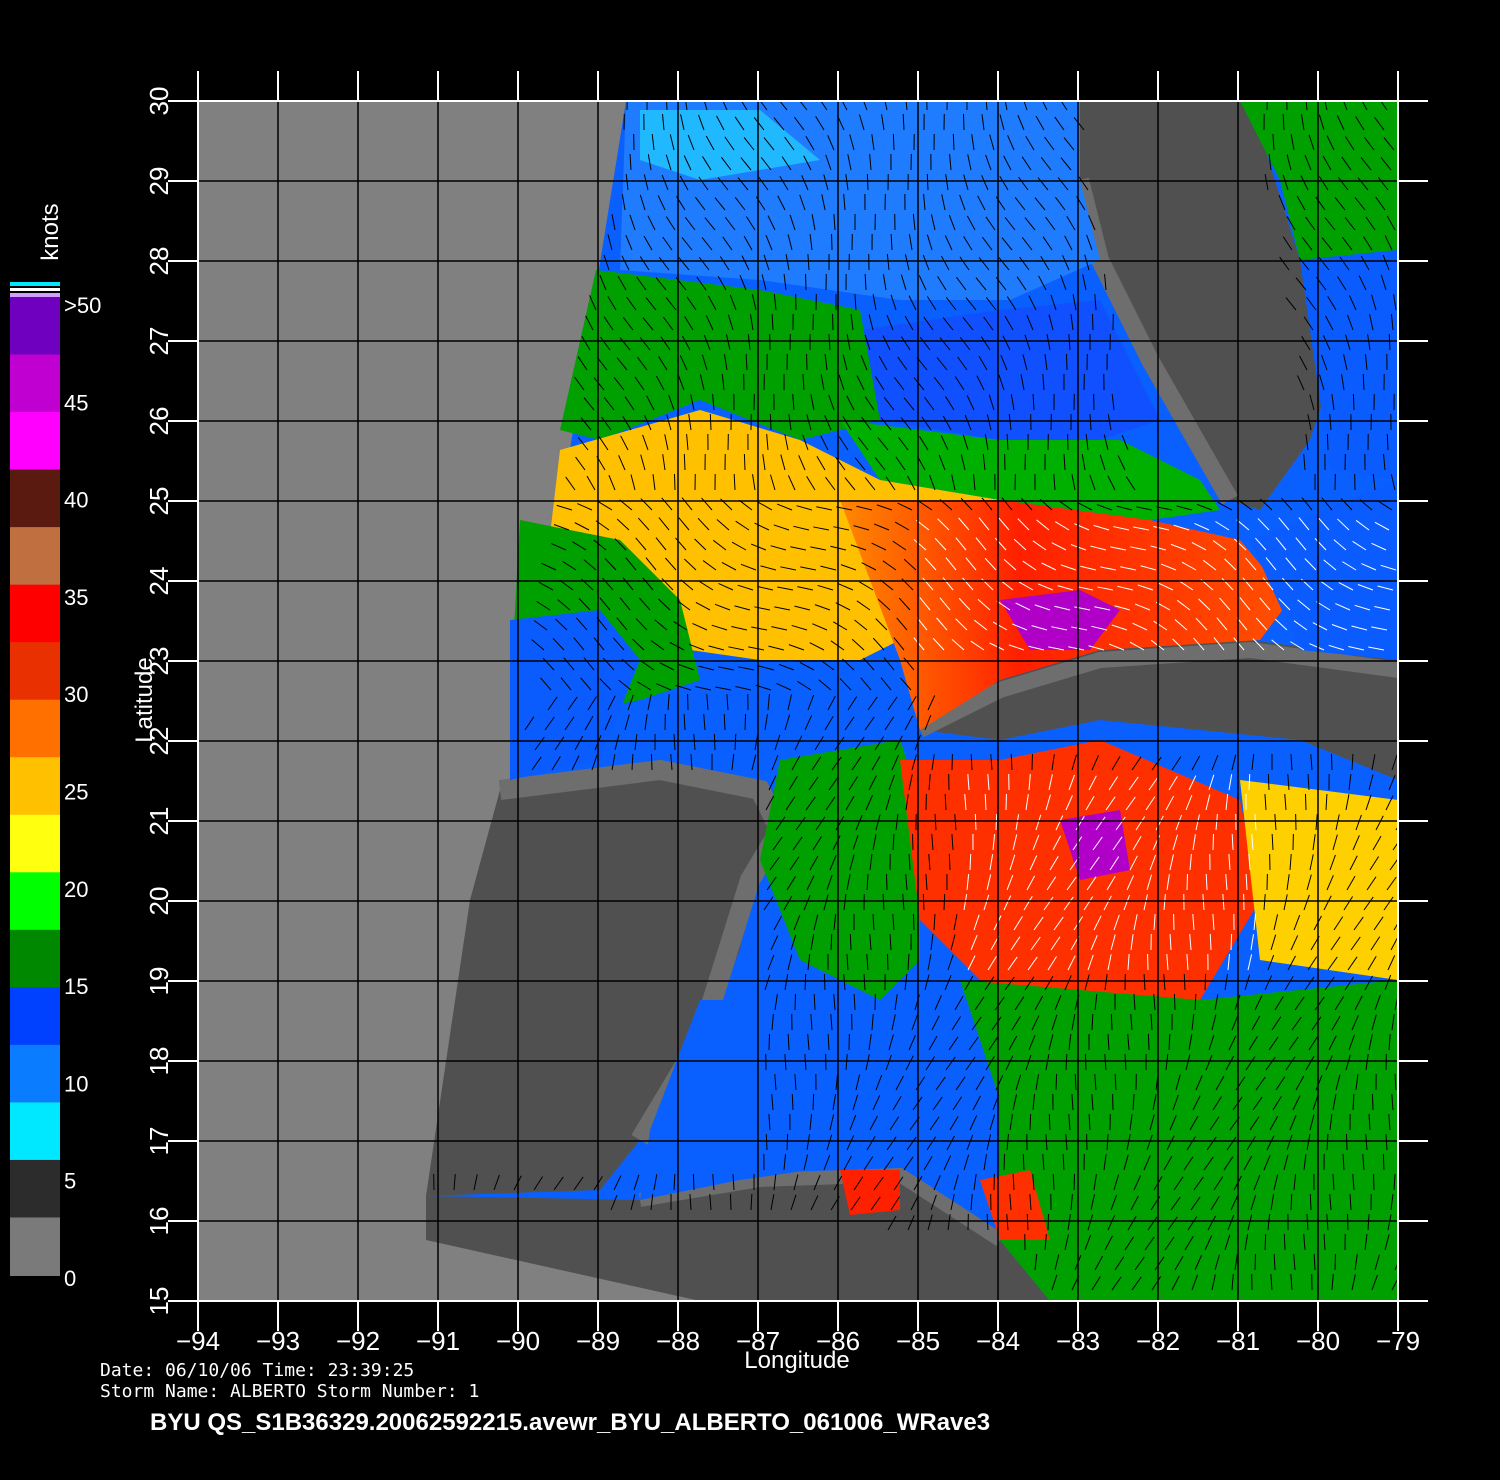 Image resolution: width=1500 pixels, height=1480 pixels. Describe the element at coordinates (518, 1341) in the screenshot. I see `x-tick-label: −90` at that location.